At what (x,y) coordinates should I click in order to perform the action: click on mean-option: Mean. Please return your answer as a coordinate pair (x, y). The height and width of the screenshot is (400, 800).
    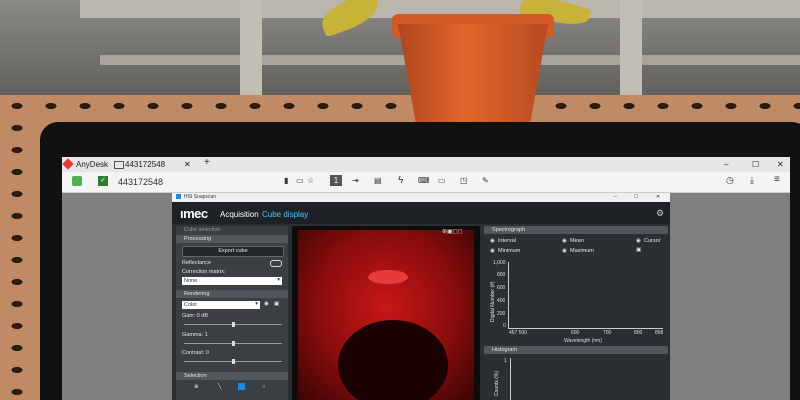
    Looking at the image, I should click on (577, 241).